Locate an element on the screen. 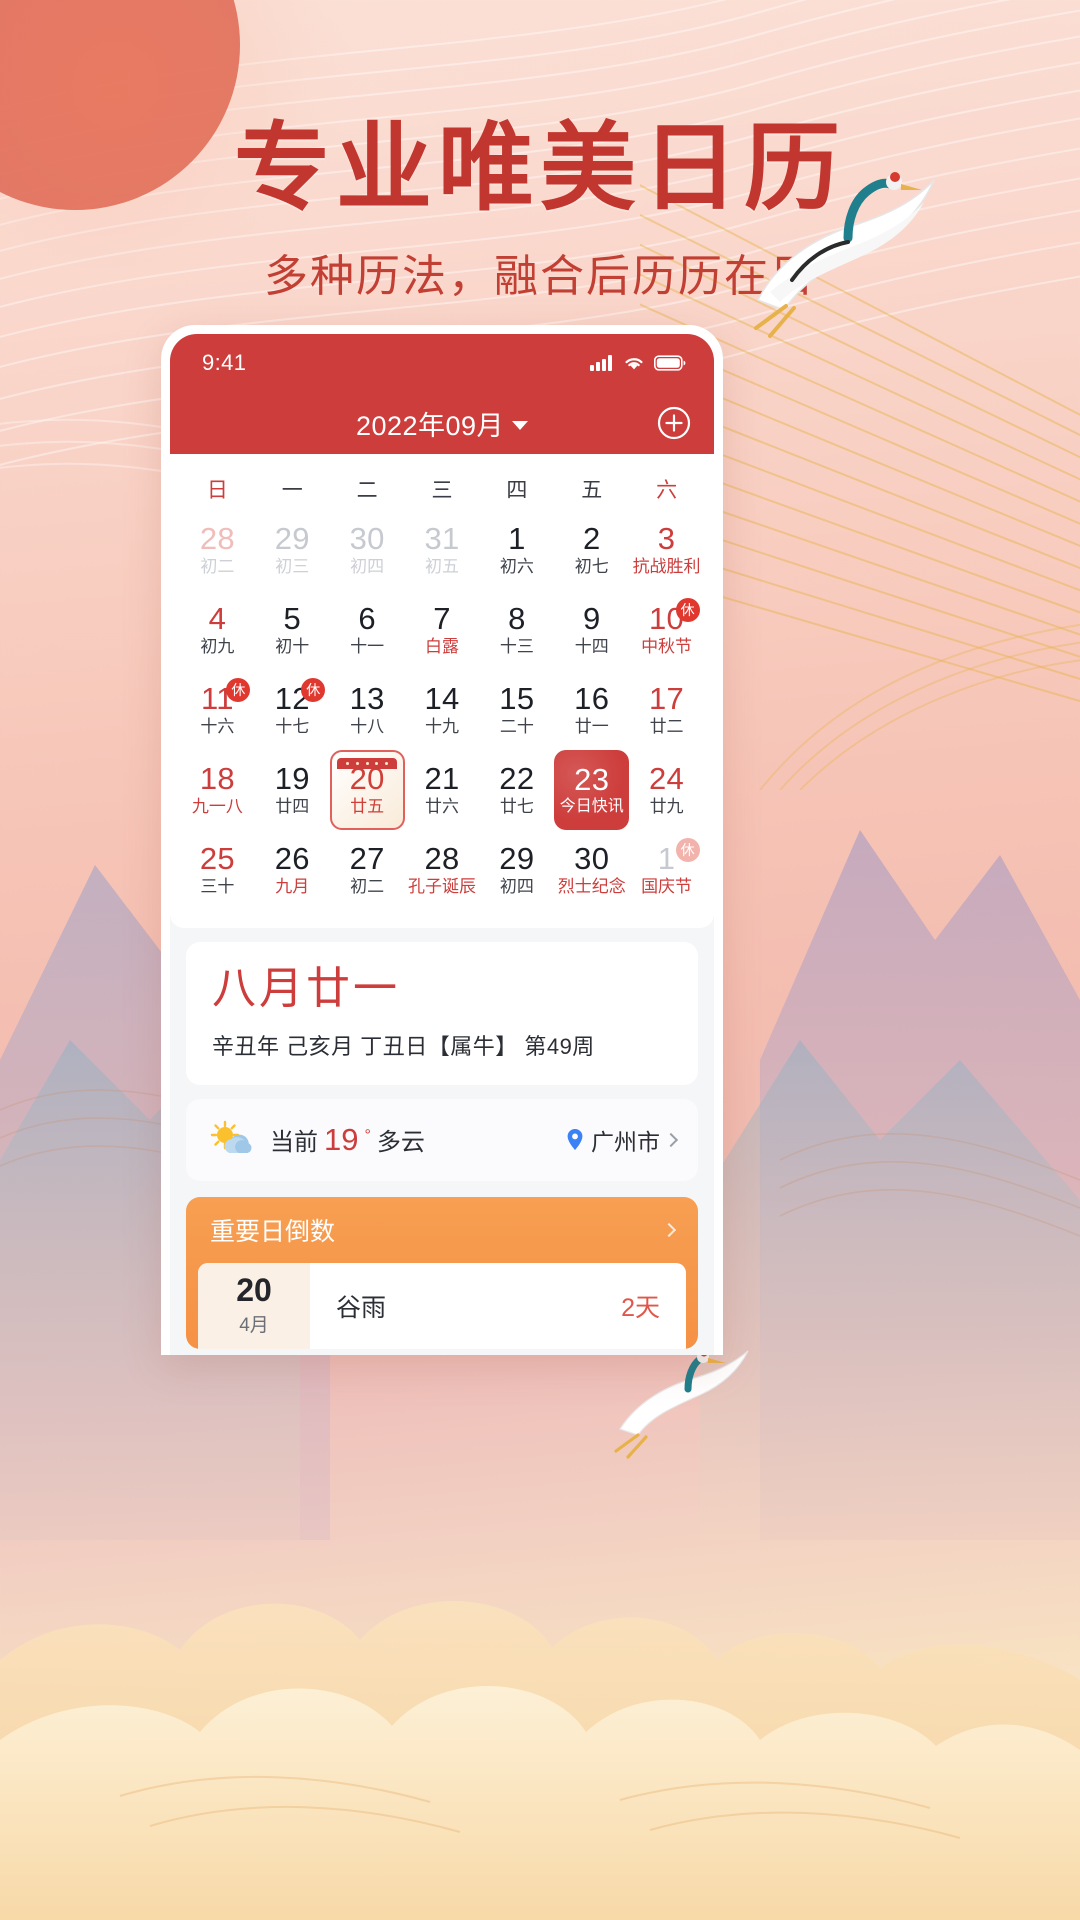 The image size is (1080, 1920). day-lunar-label: 十三 is located at coordinates (516, 646).